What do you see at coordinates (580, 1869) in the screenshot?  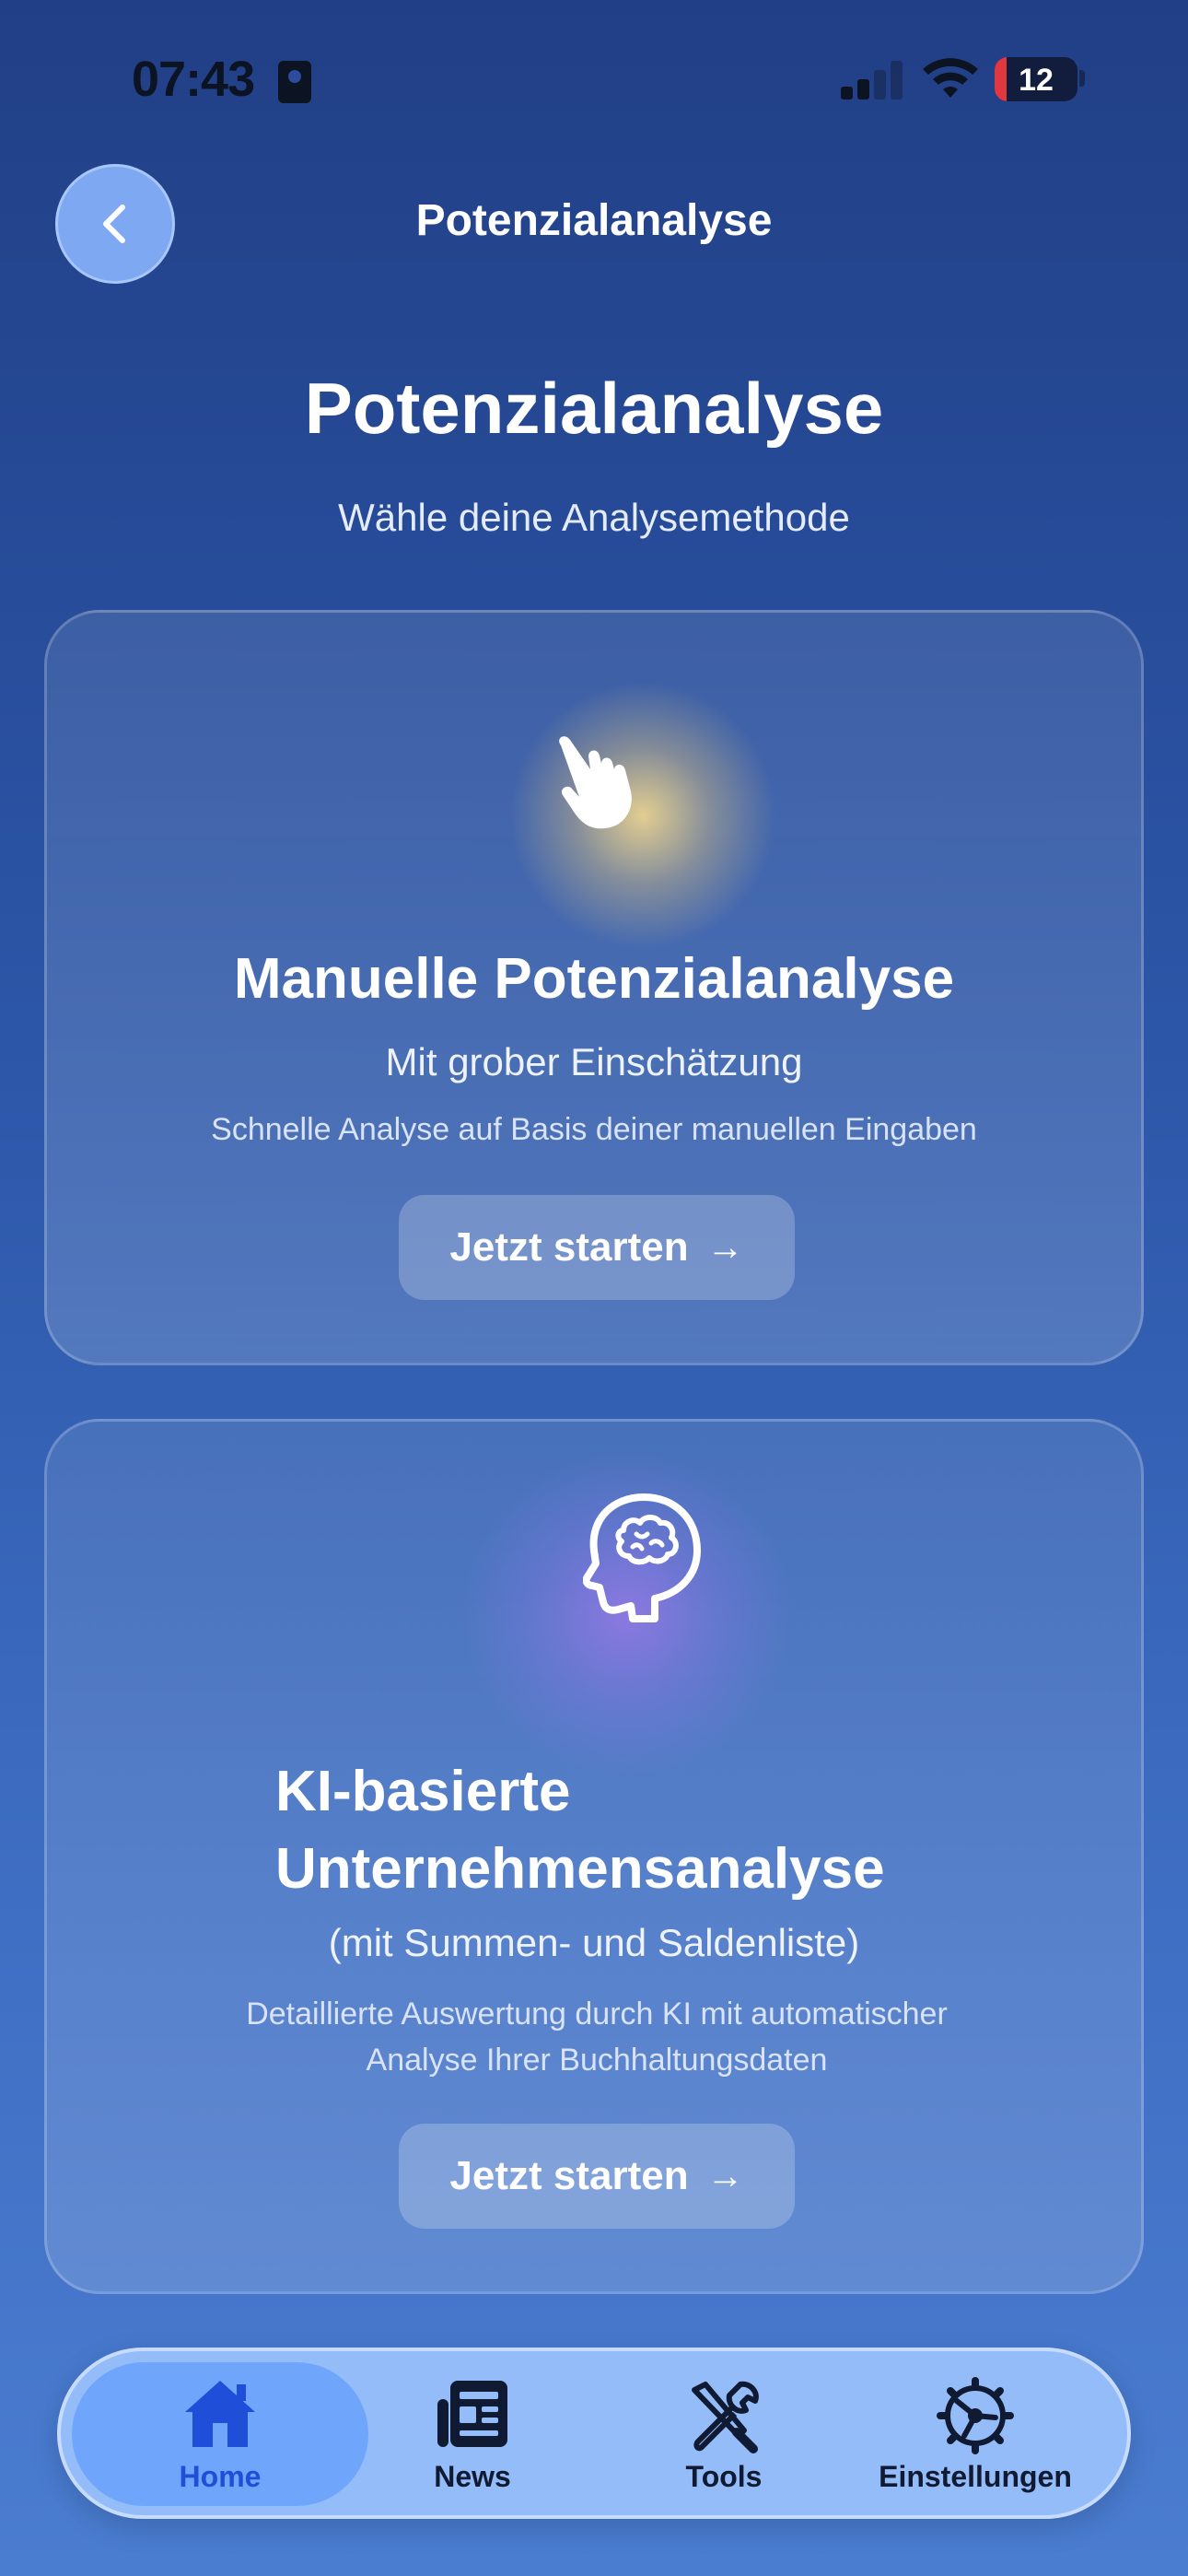 I see `card-title-line2: Unternehmensanalyse` at bounding box center [580, 1869].